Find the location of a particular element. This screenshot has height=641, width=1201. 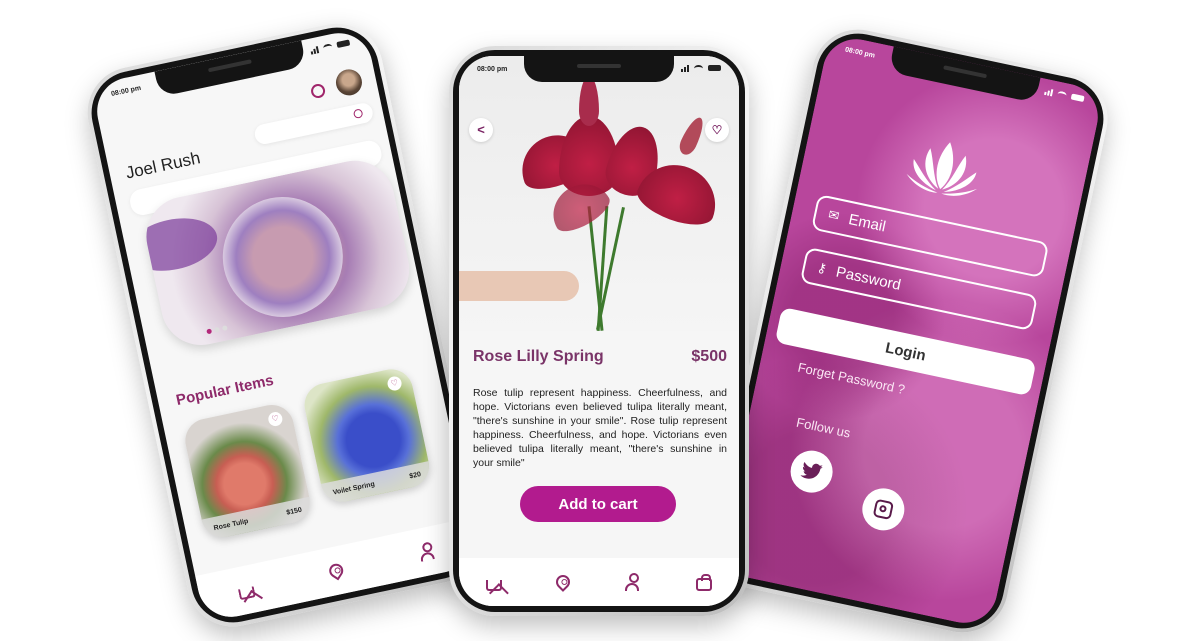

shopping-bag-icon is located at coordinates (704, 582).